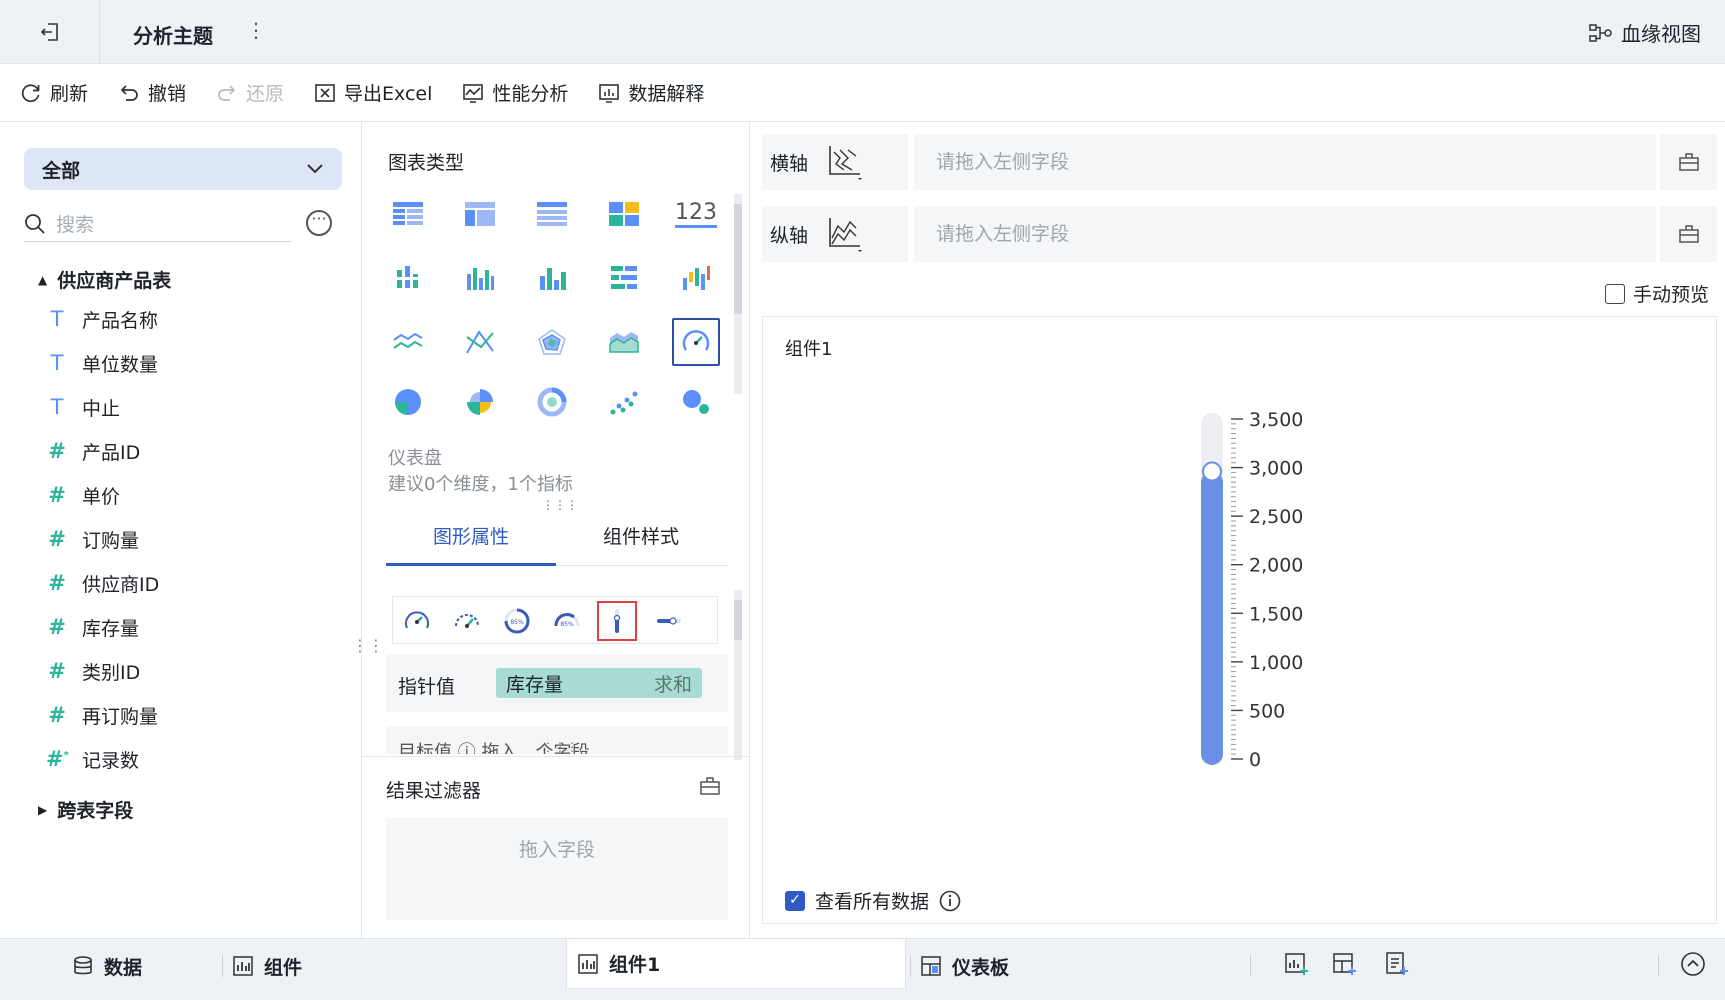  I want to click on tab-dashboard: 仪表板, so click(964, 966).